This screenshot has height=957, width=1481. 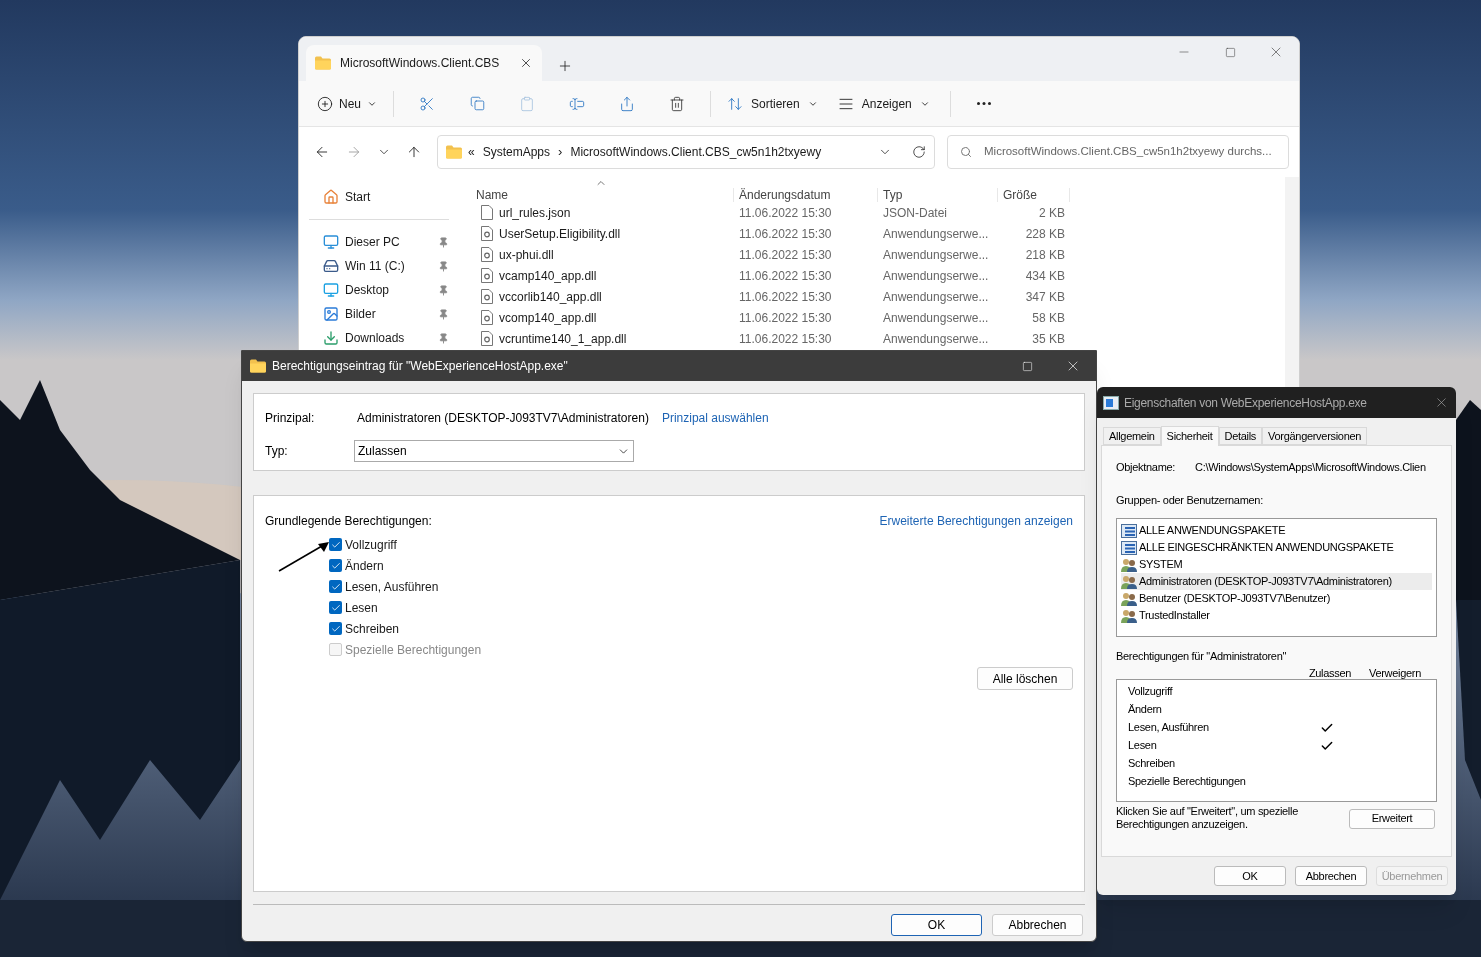 What do you see at coordinates (1034, 195) in the screenshot?
I see `column-header: Größe` at bounding box center [1034, 195].